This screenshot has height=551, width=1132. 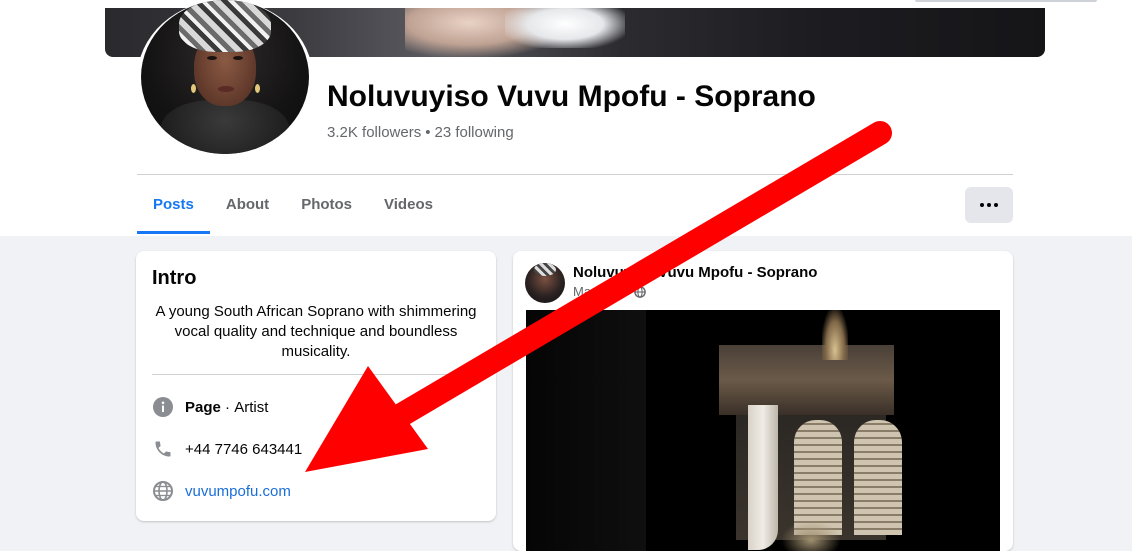 What do you see at coordinates (212, 58) in the screenshot?
I see `avatar-eye-left` at bounding box center [212, 58].